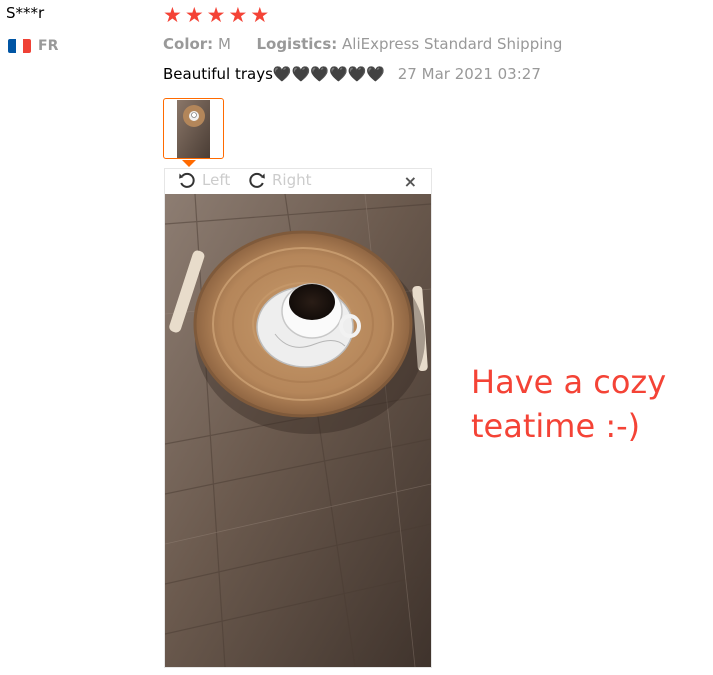 Image resolution: width=713 pixels, height=675 pixels. I want to click on color-value: M, so click(224, 44).